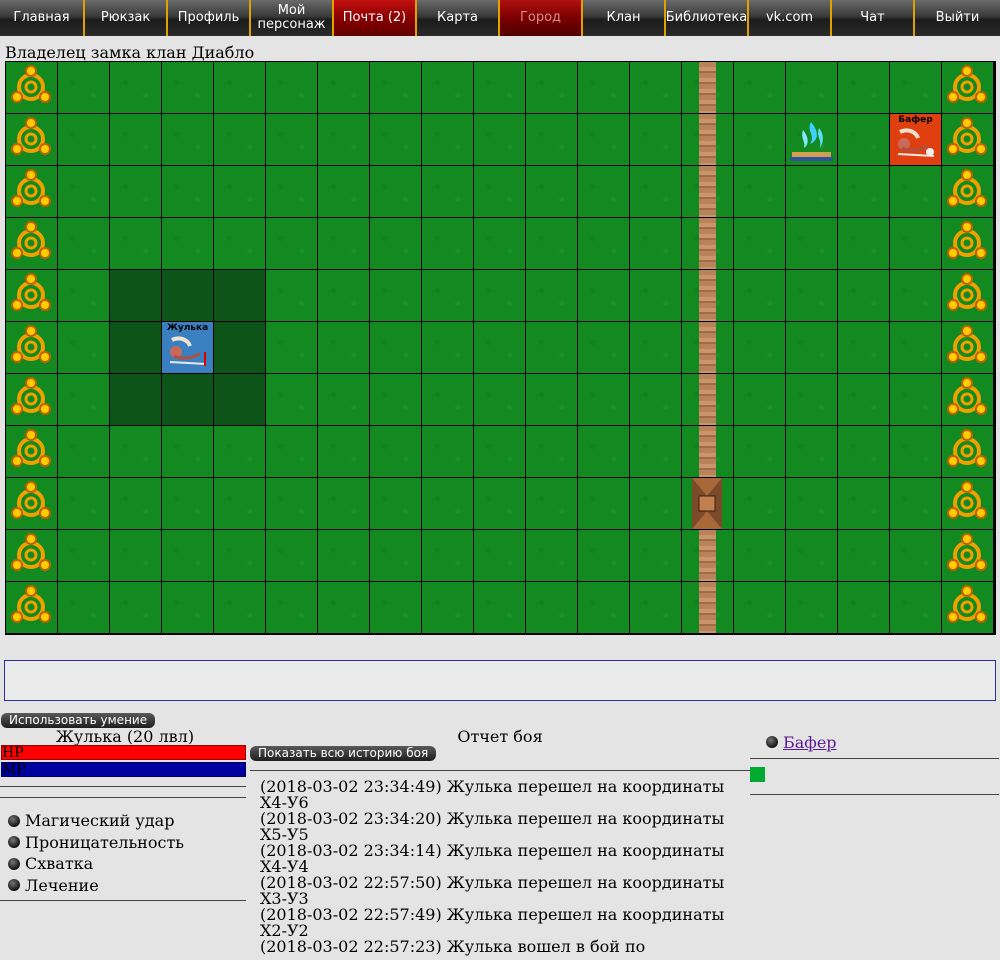 Image resolution: width=1000 pixels, height=960 pixels. What do you see at coordinates (375, 18) in the screenshot?
I see `nav-button-4: Почта (2)` at bounding box center [375, 18].